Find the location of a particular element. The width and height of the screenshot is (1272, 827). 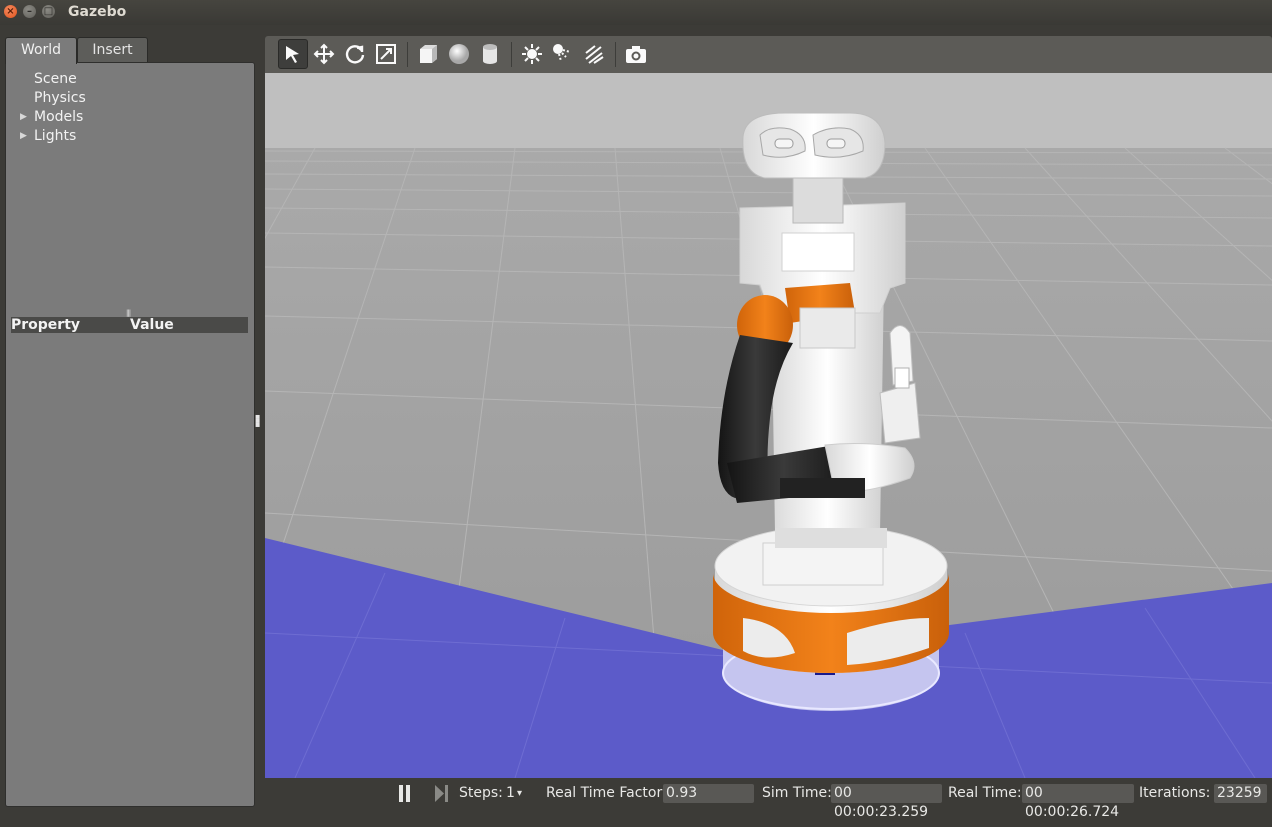

step-icon is located at coordinates (442, 793).